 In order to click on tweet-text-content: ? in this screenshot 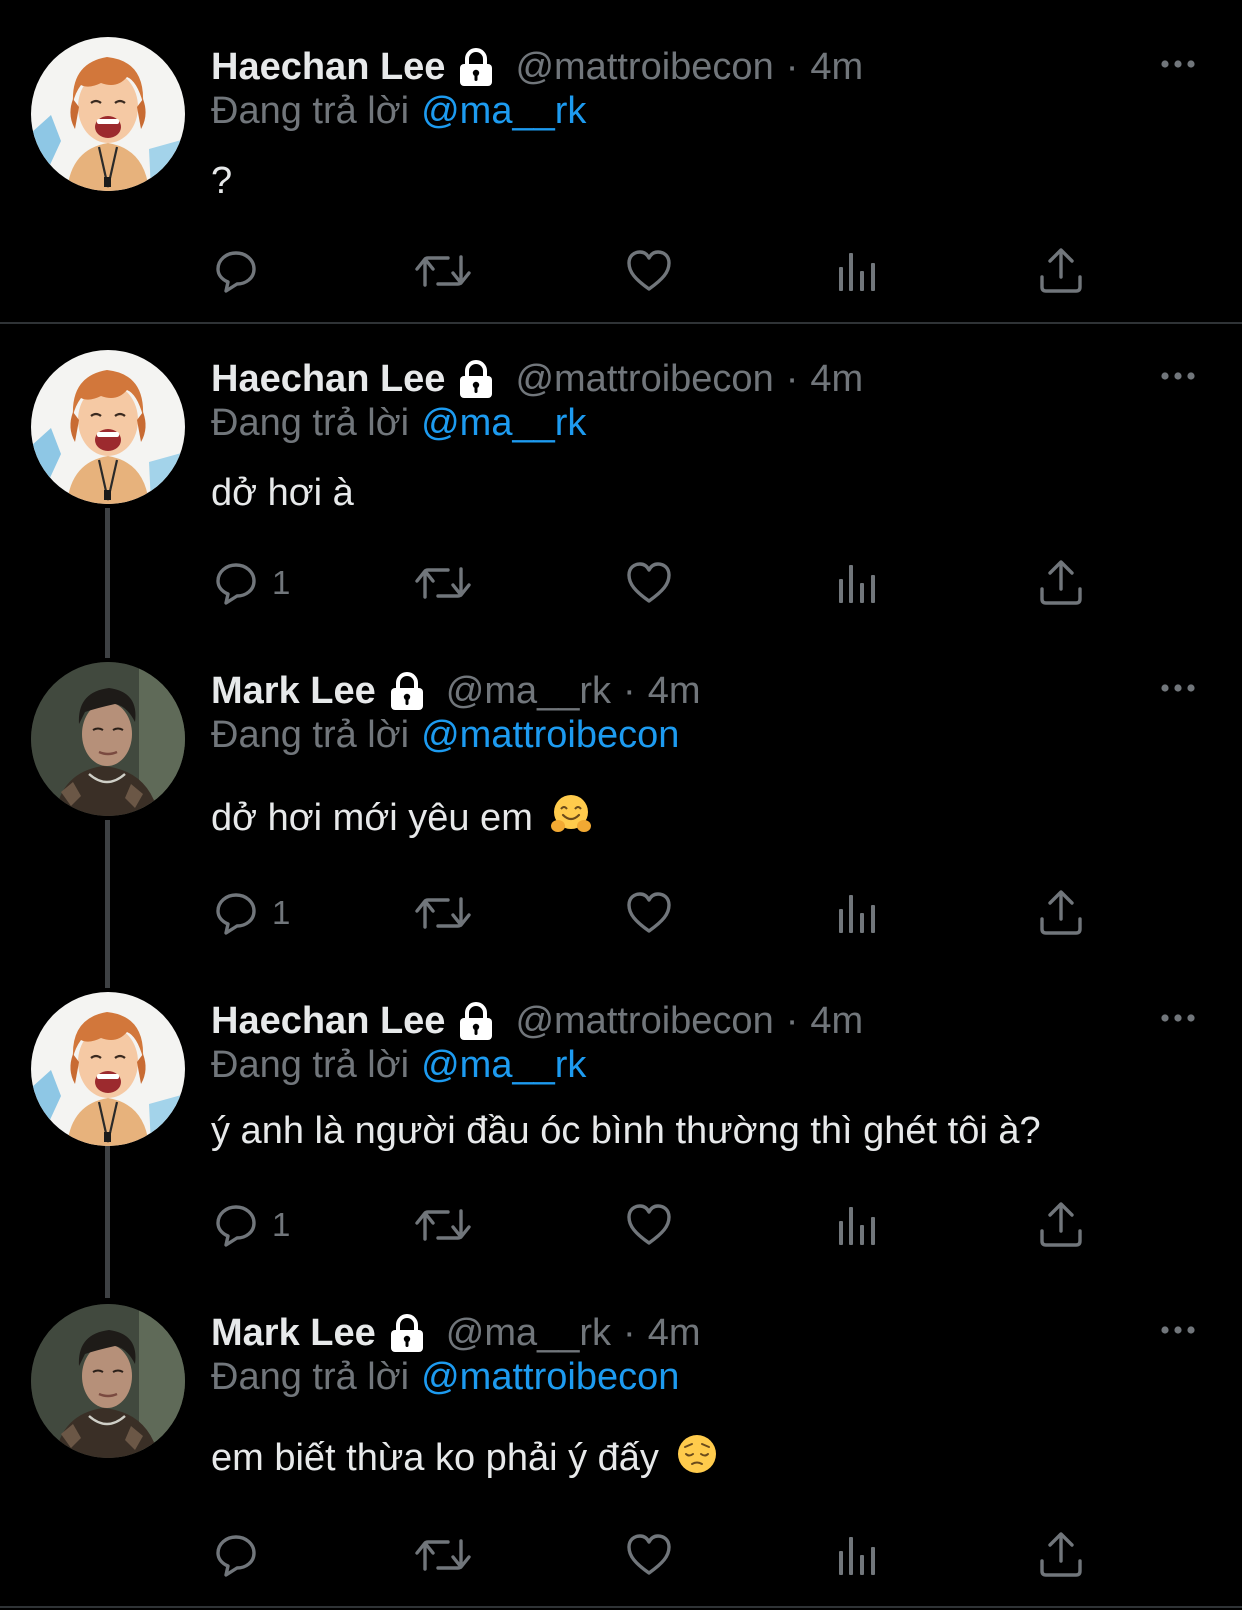, I will do `click(222, 181)`.